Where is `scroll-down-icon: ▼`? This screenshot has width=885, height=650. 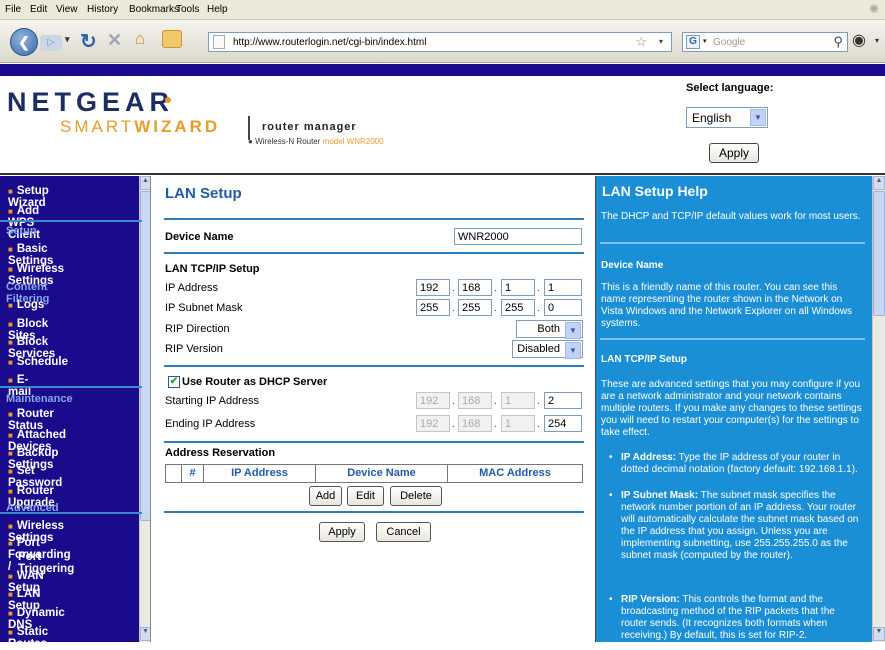
scroll-down-icon: ▼ is located at coordinates (879, 634).